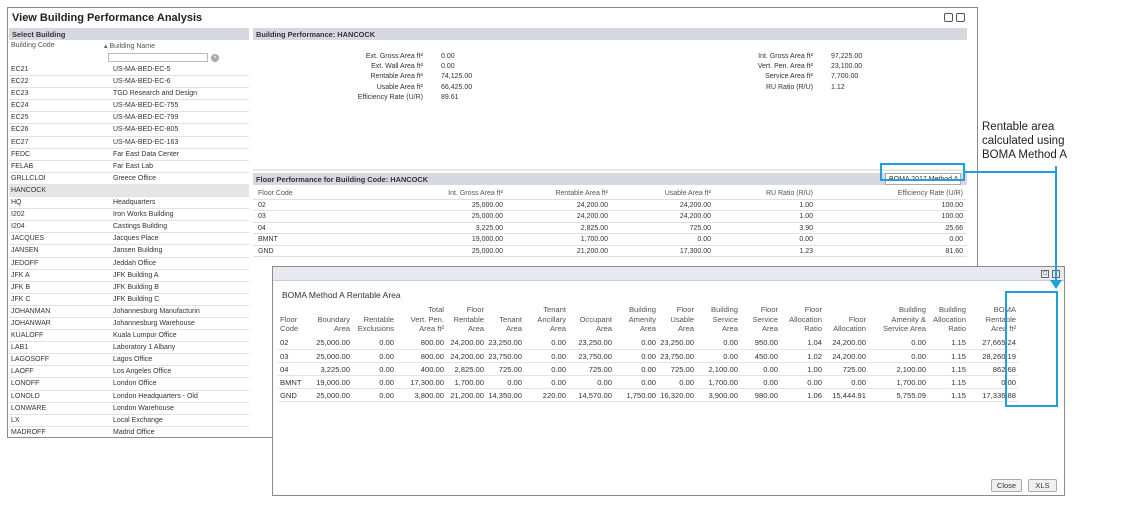  What do you see at coordinates (129, 348) in the screenshot?
I see `building-row: LAB1 Laboratory 1 Albany` at bounding box center [129, 348].